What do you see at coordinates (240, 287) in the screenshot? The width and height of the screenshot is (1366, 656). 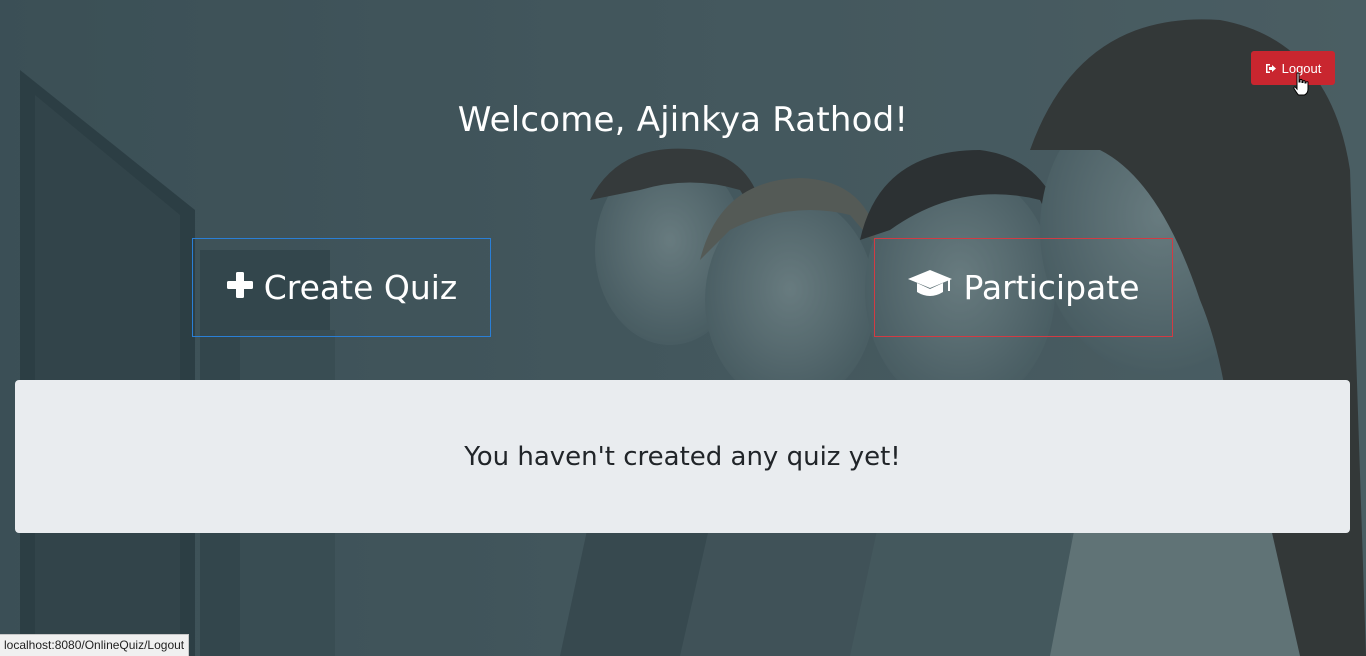 I see `plus-icon` at bounding box center [240, 287].